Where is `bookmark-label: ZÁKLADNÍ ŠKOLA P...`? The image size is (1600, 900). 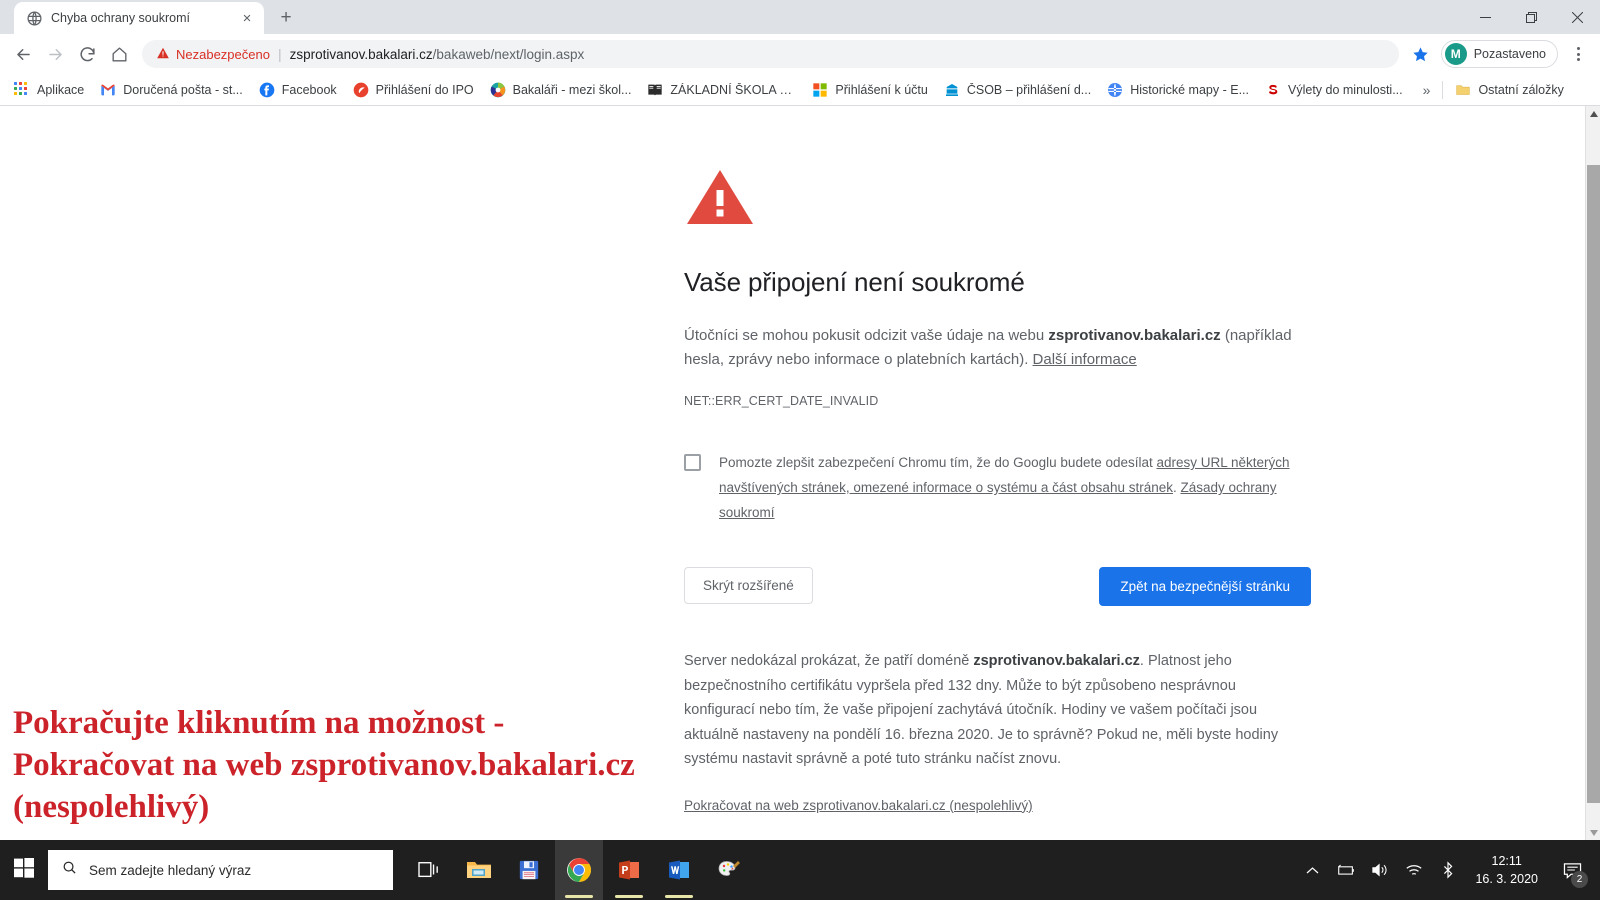 bookmark-label: ZÁKLADNÍ ŠKOLA P... is located at coordinates (733, 89).